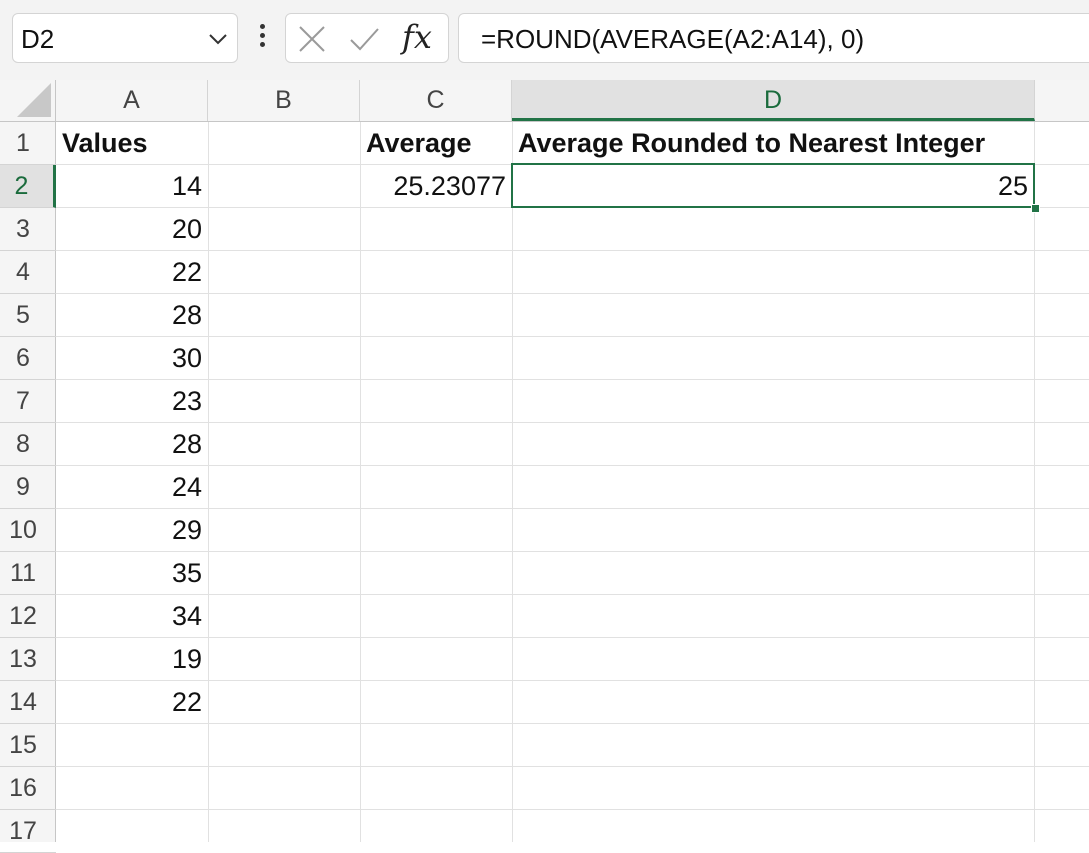 Image resolution: width=1089 pixels, height=853 pixels. What do you see at coordinates (312, 39) in the screenshot?
I see `close-icon` at bounding box center [312, 39].